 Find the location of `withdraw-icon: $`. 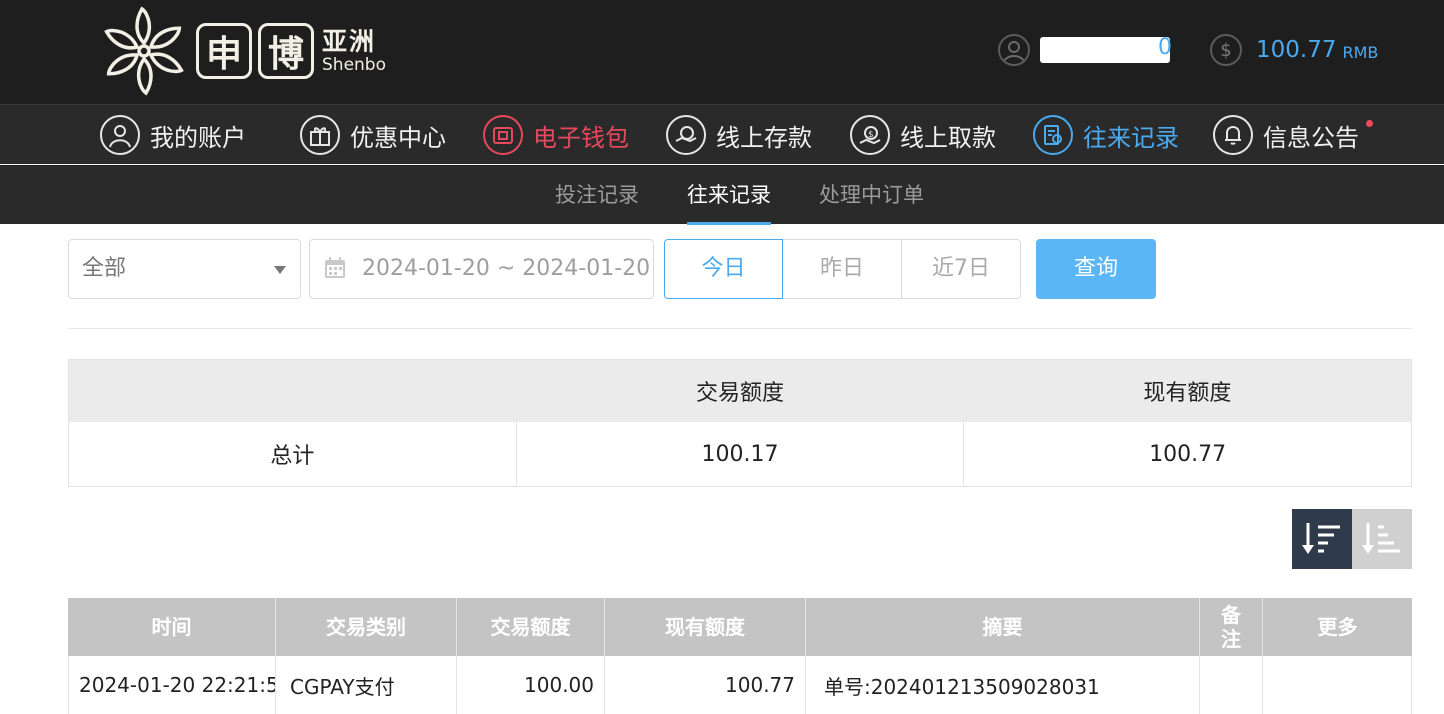

withdraw-icon: $ is located at coordinates (870, 135).